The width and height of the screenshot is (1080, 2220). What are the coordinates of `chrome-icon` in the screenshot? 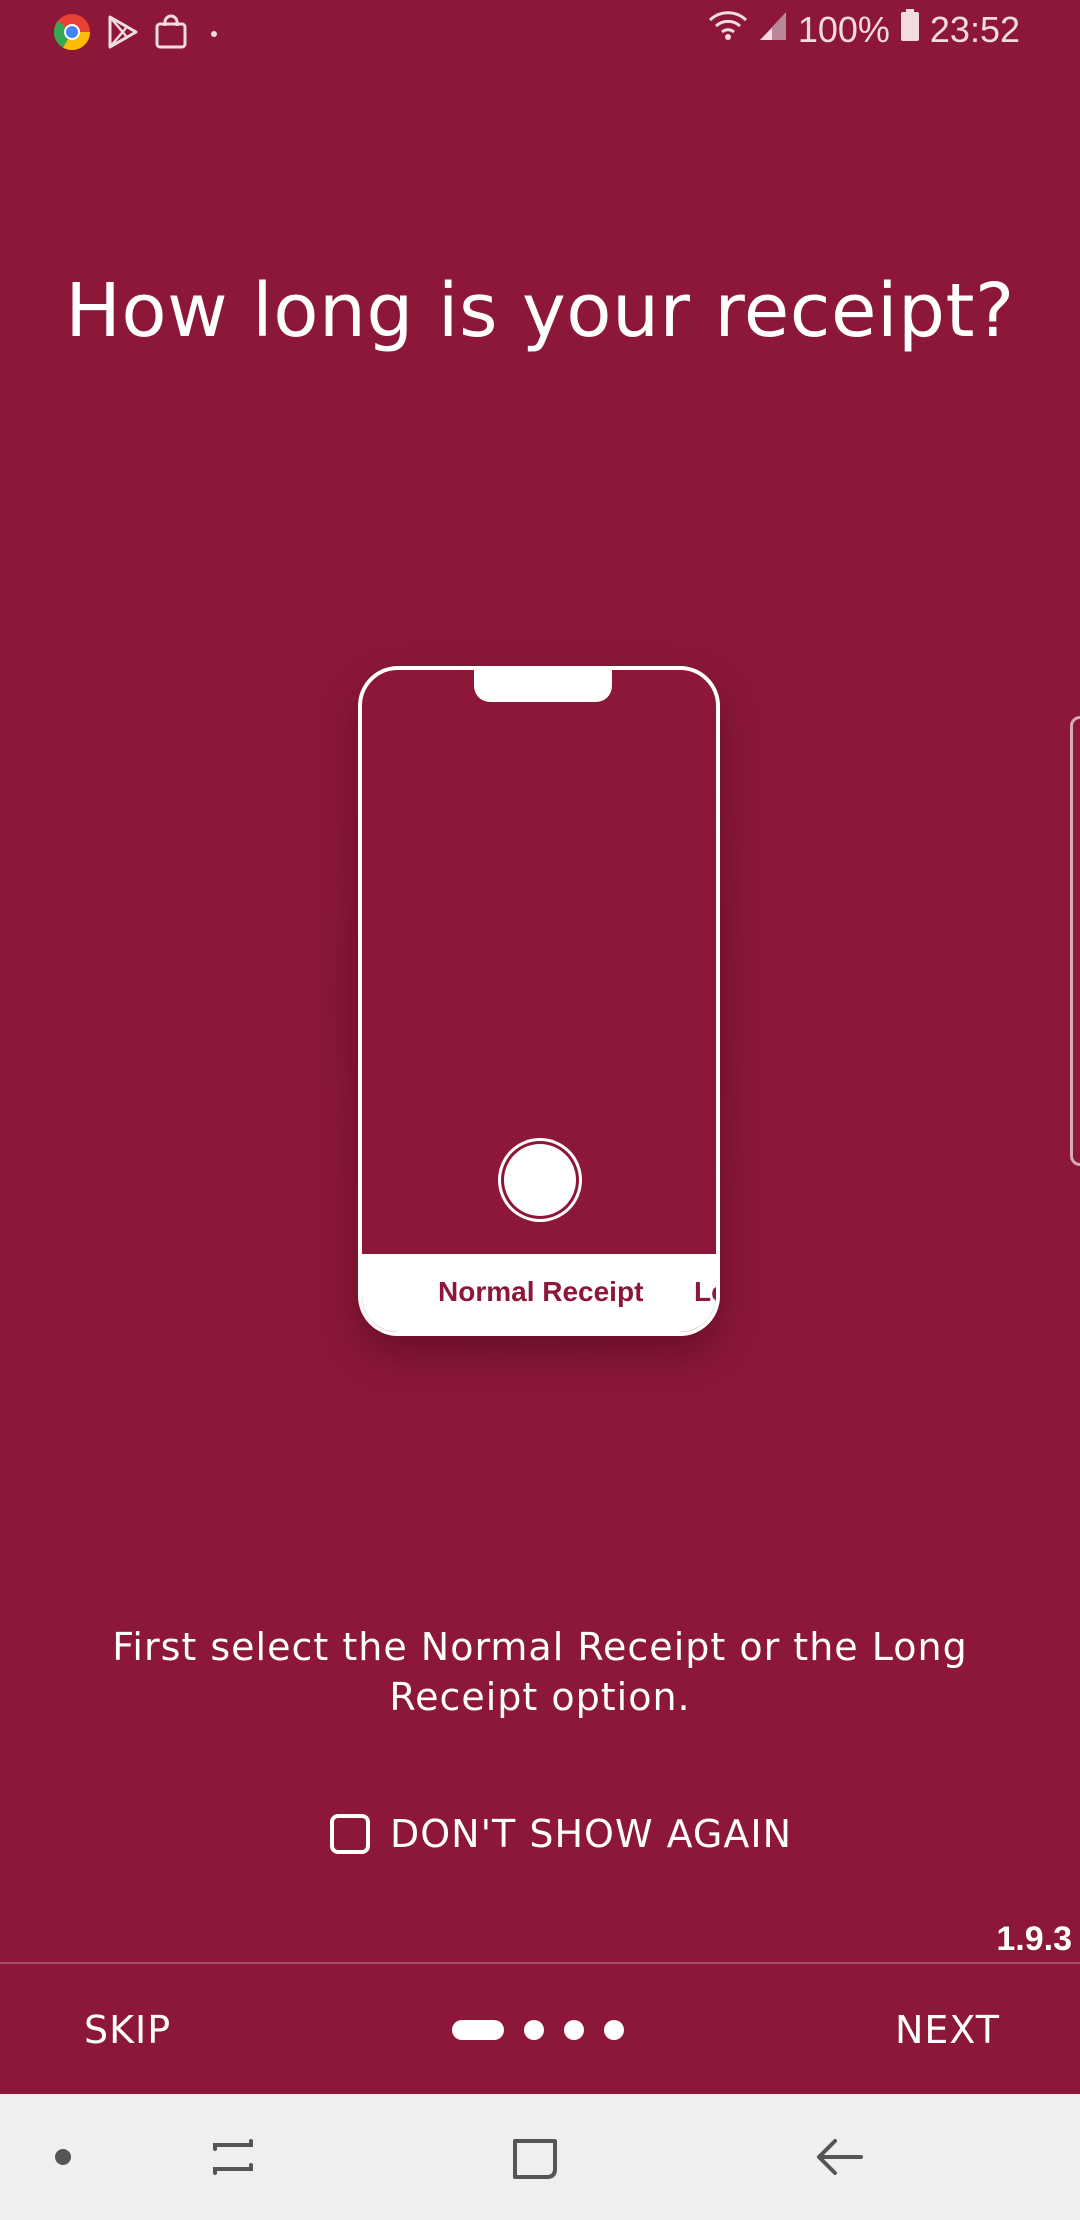 It's located at (72, 34).